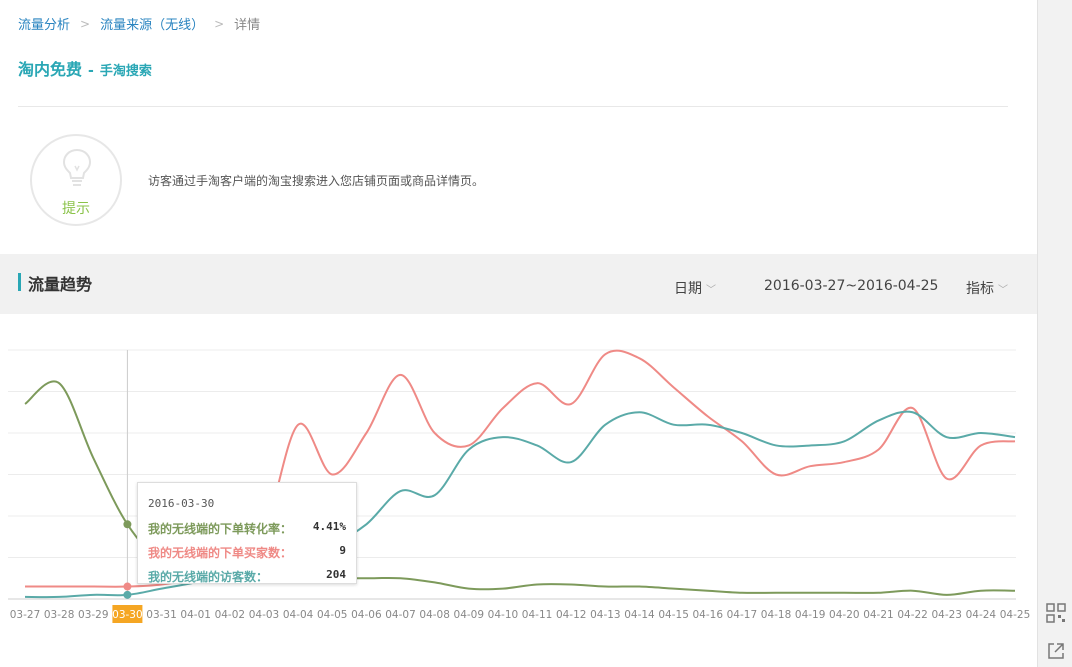 This screenshot has height=667, width=1072. What do you see at coordinates (220, 553) in the screenshot?
I see `tooltip-buyers-label: 我的无线端的下单买家数：` at bounding box center [220, 553].